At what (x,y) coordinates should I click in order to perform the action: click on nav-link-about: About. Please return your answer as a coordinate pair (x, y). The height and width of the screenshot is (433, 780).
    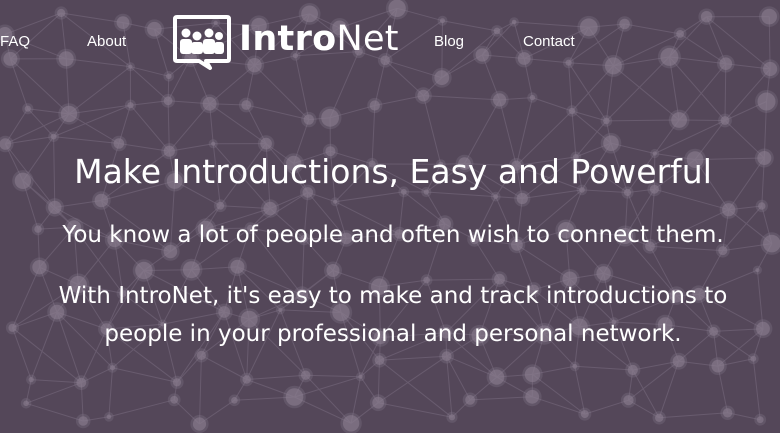
    Looking at the image, I should click on (106, 41).